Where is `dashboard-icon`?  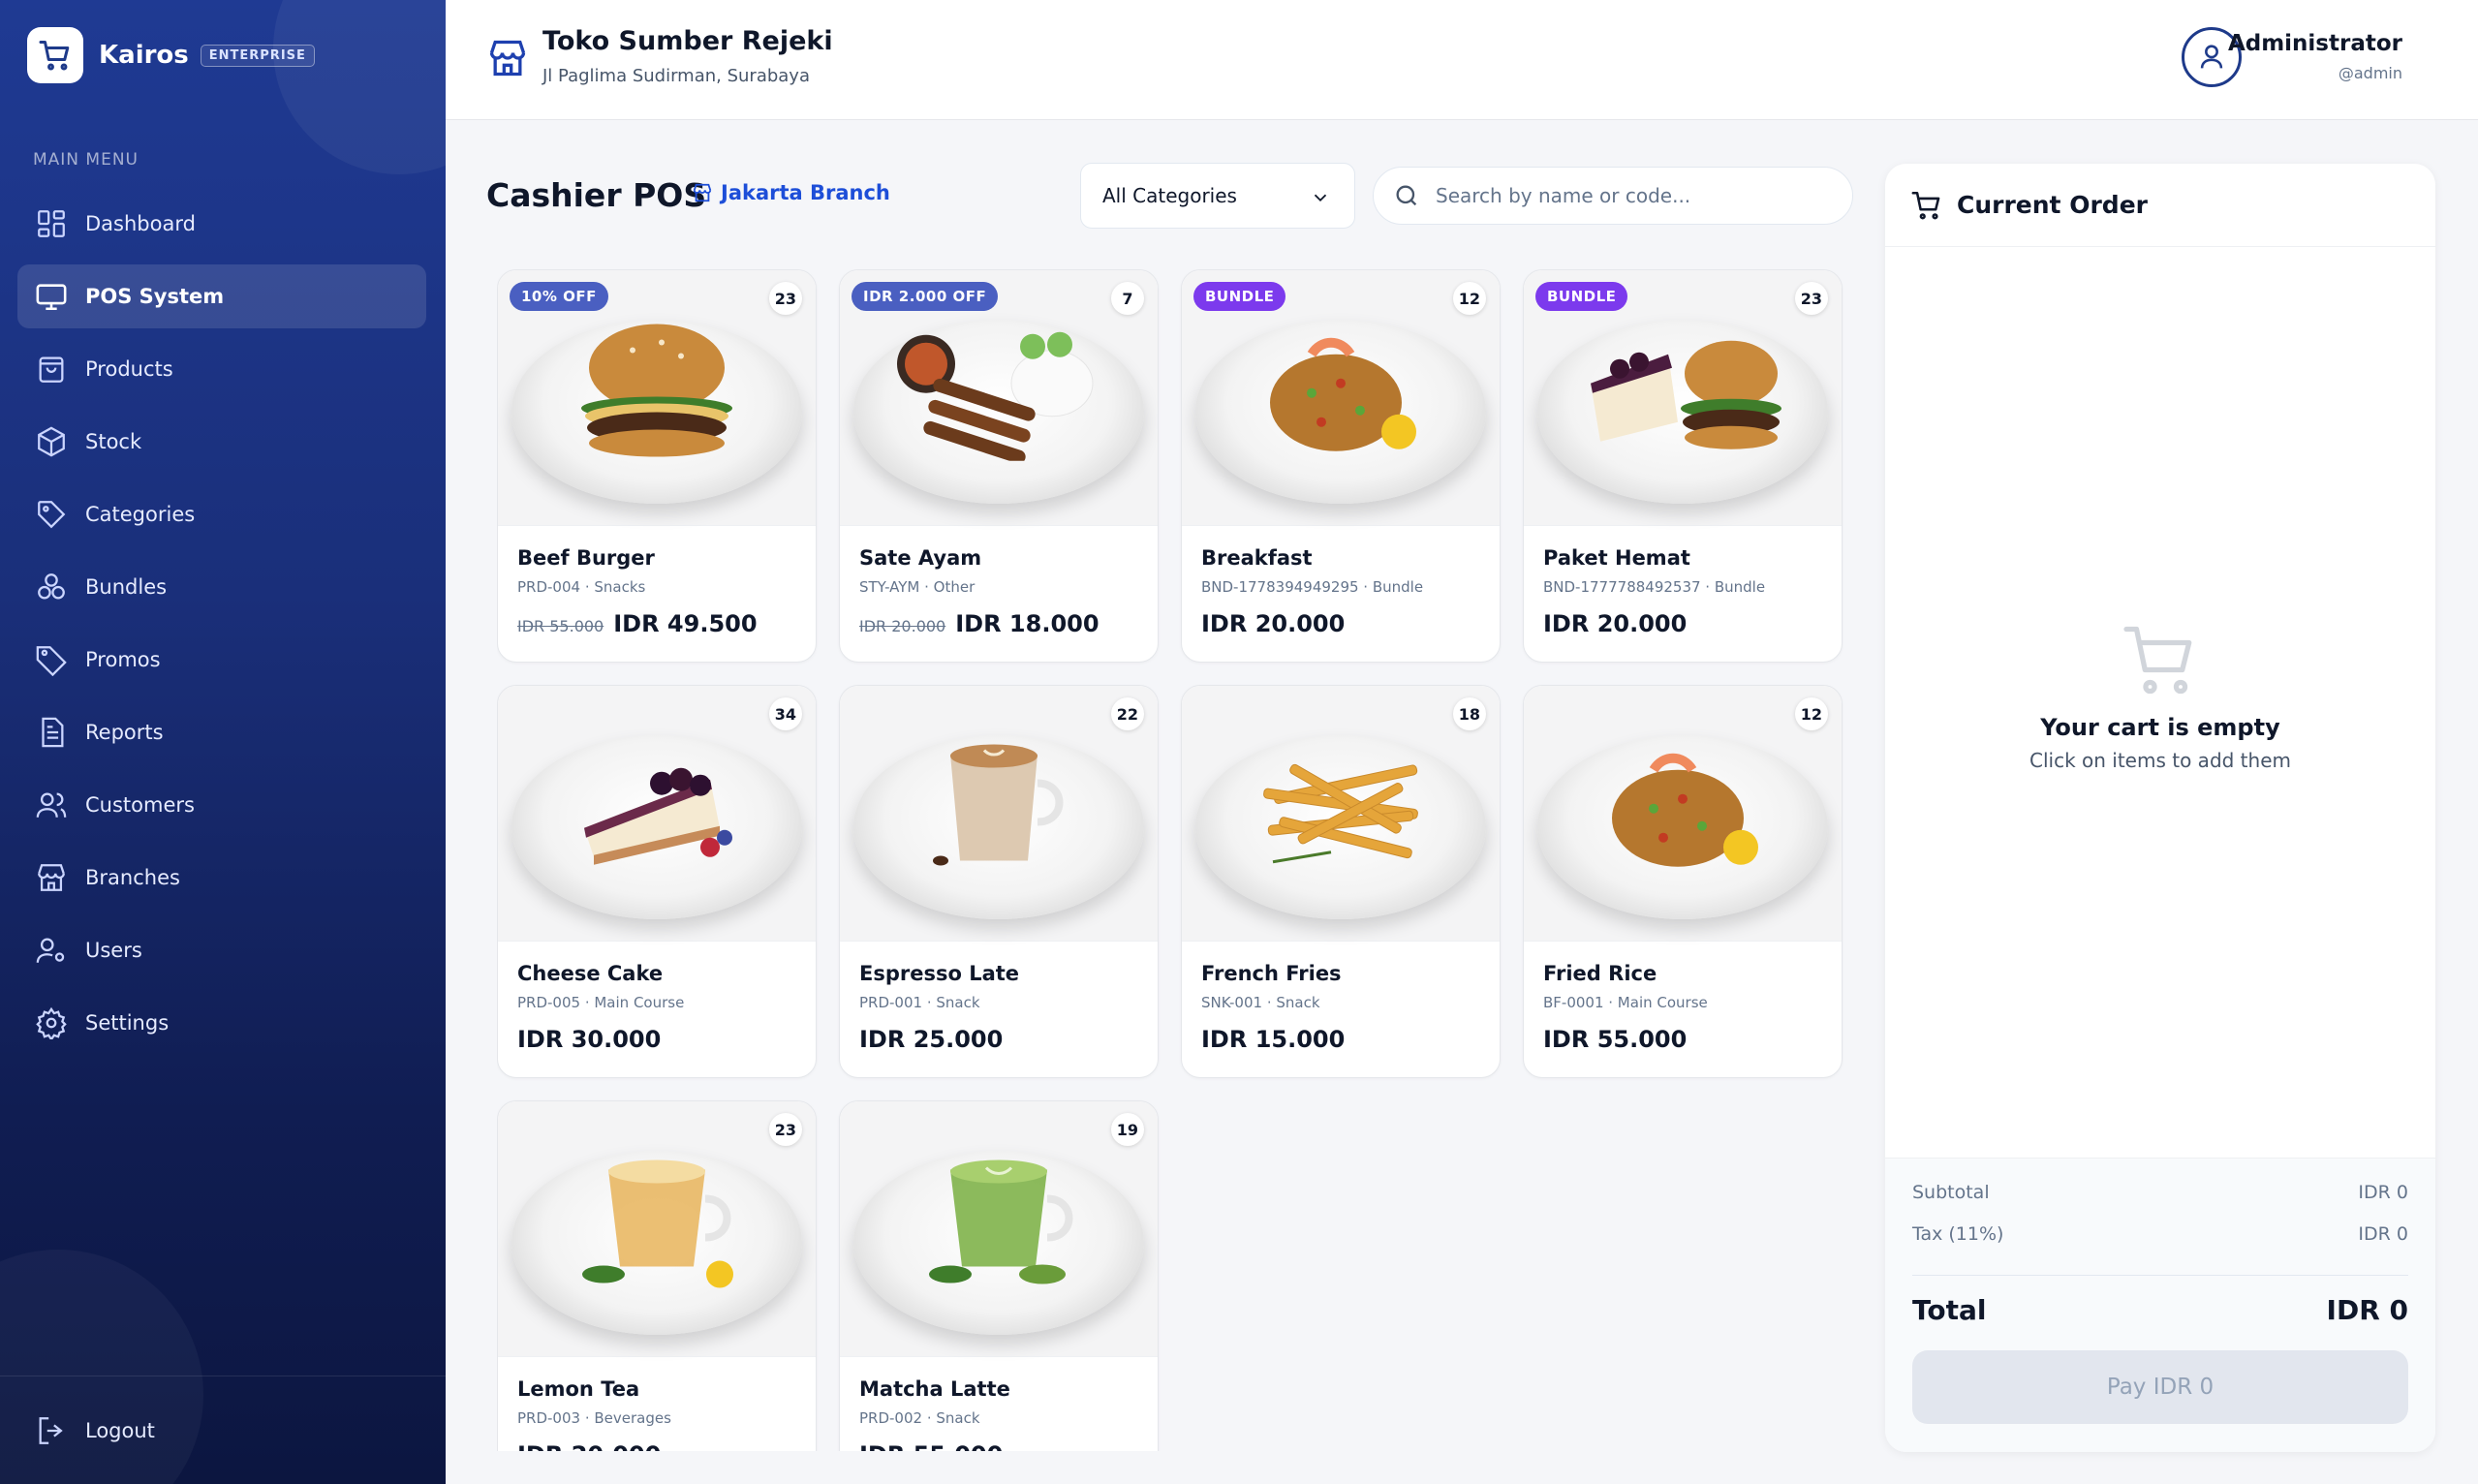
dashboard-icon is located at coordinates (51, 223).